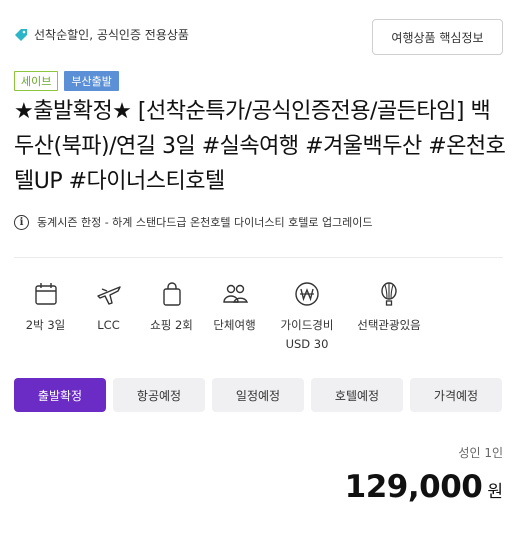 Image resolution: width=529 pixels, height=543 pixels. Describe the element at coordinates (389, 294) in the screenshot. I see `balloon-icon` at that location.